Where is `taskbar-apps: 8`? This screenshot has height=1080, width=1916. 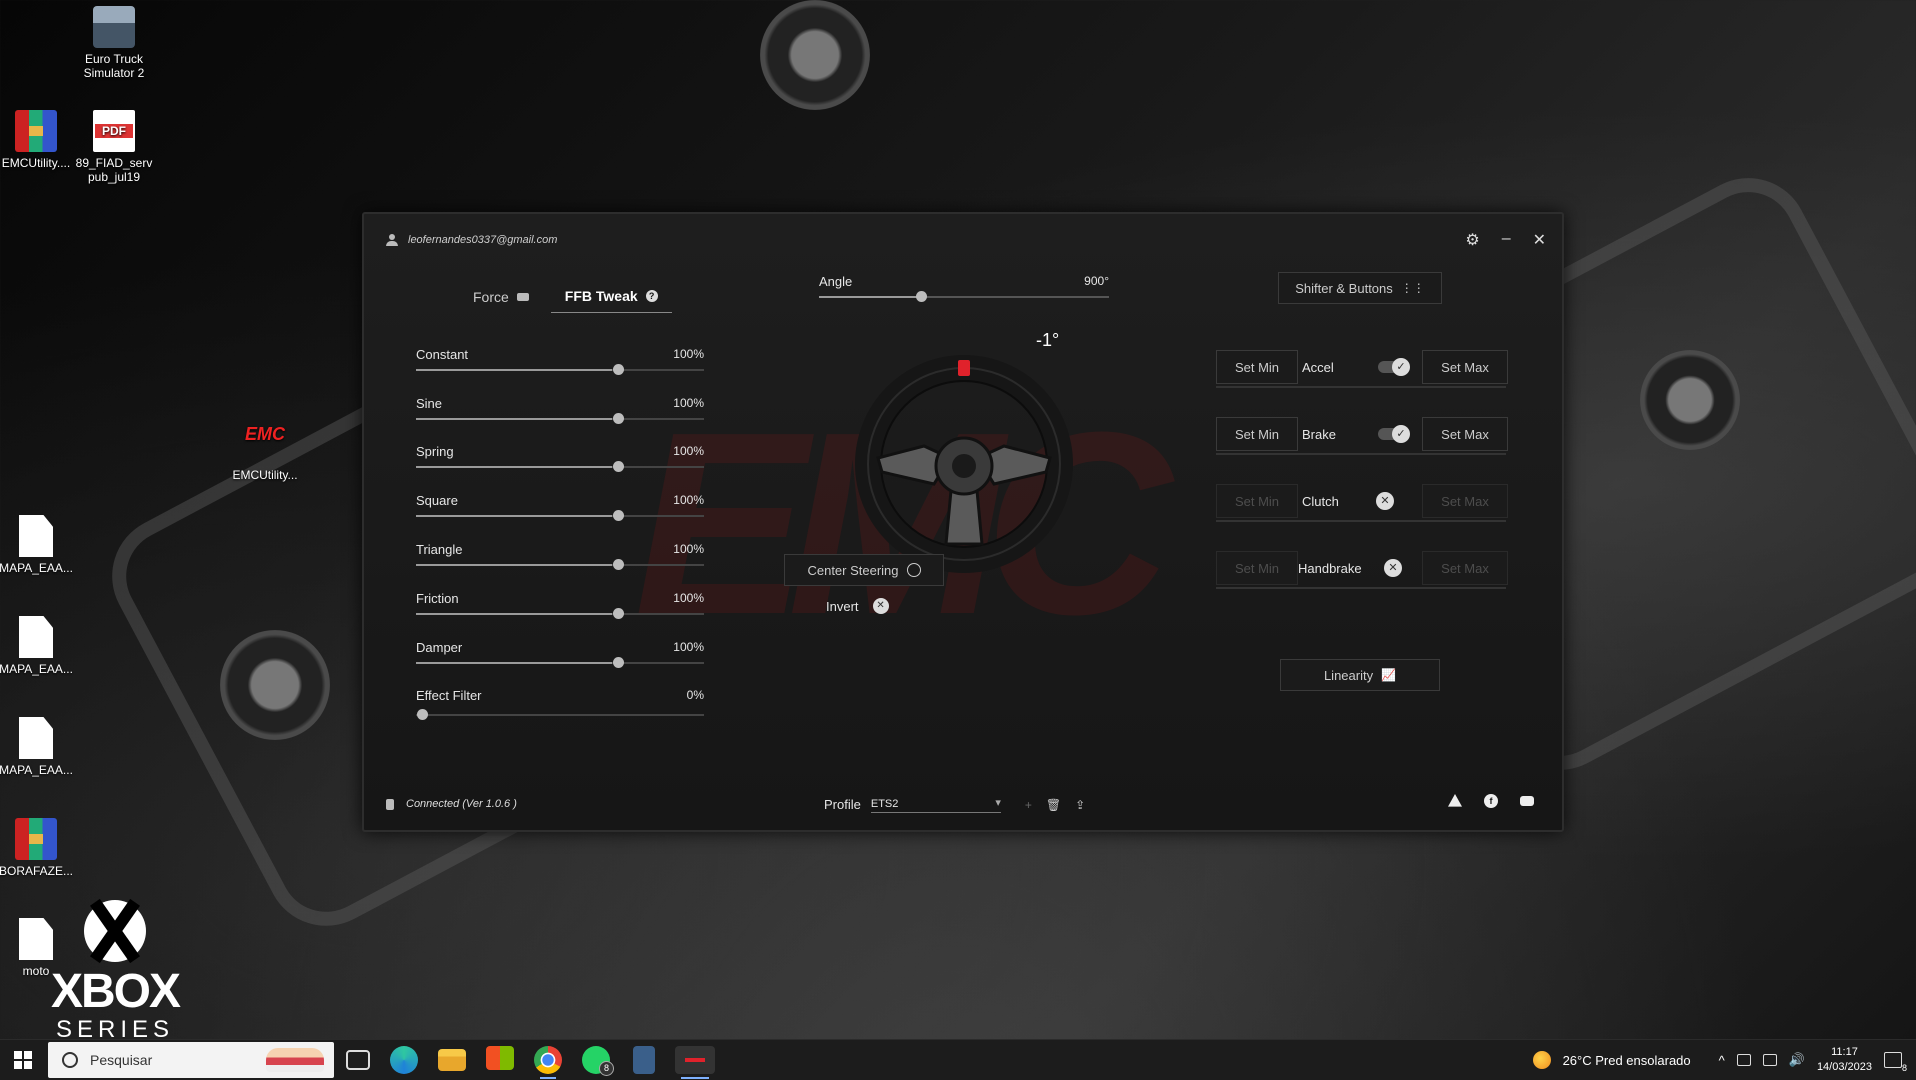 taskbar-apps: 8 is located at coordinates (530, 1062).